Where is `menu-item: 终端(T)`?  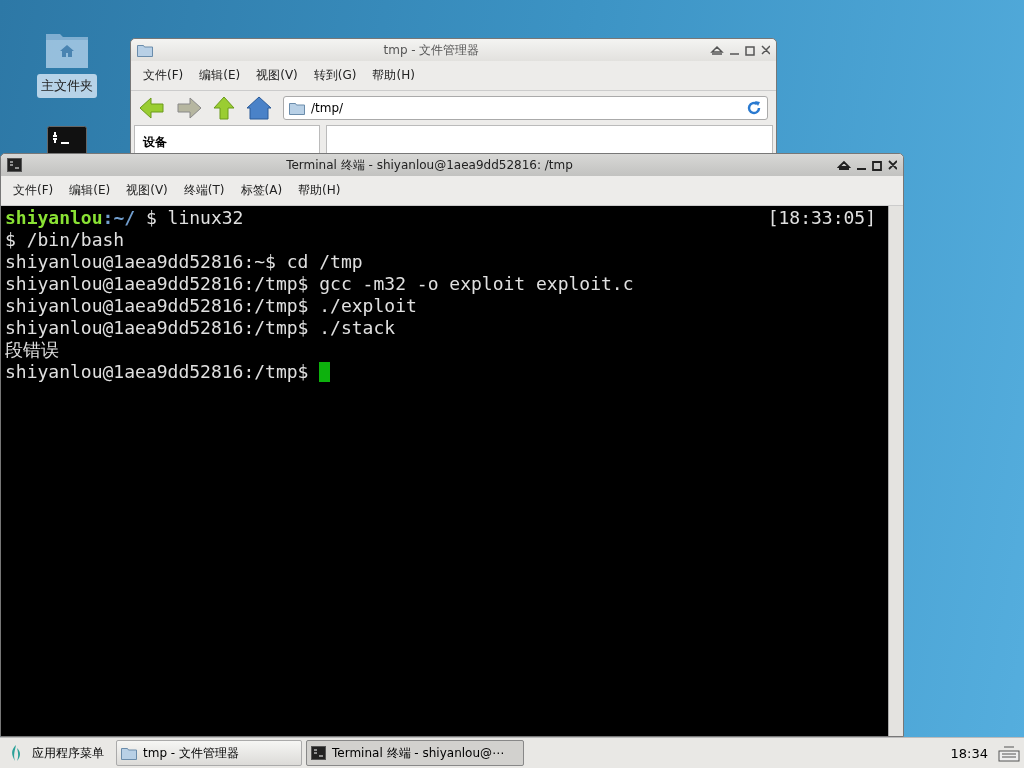
menu-item: 终端(T) is located at coordinates (204, 190).